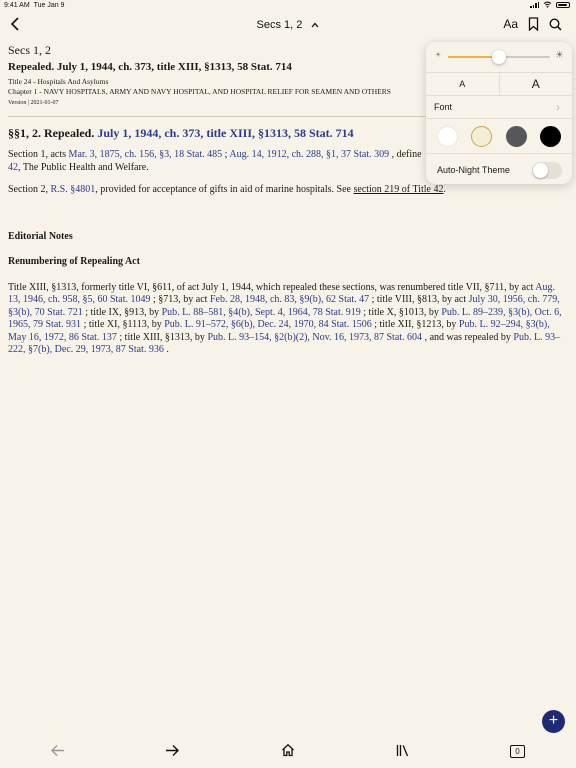  I want to click on plus-icon: +, so click(553, 720).